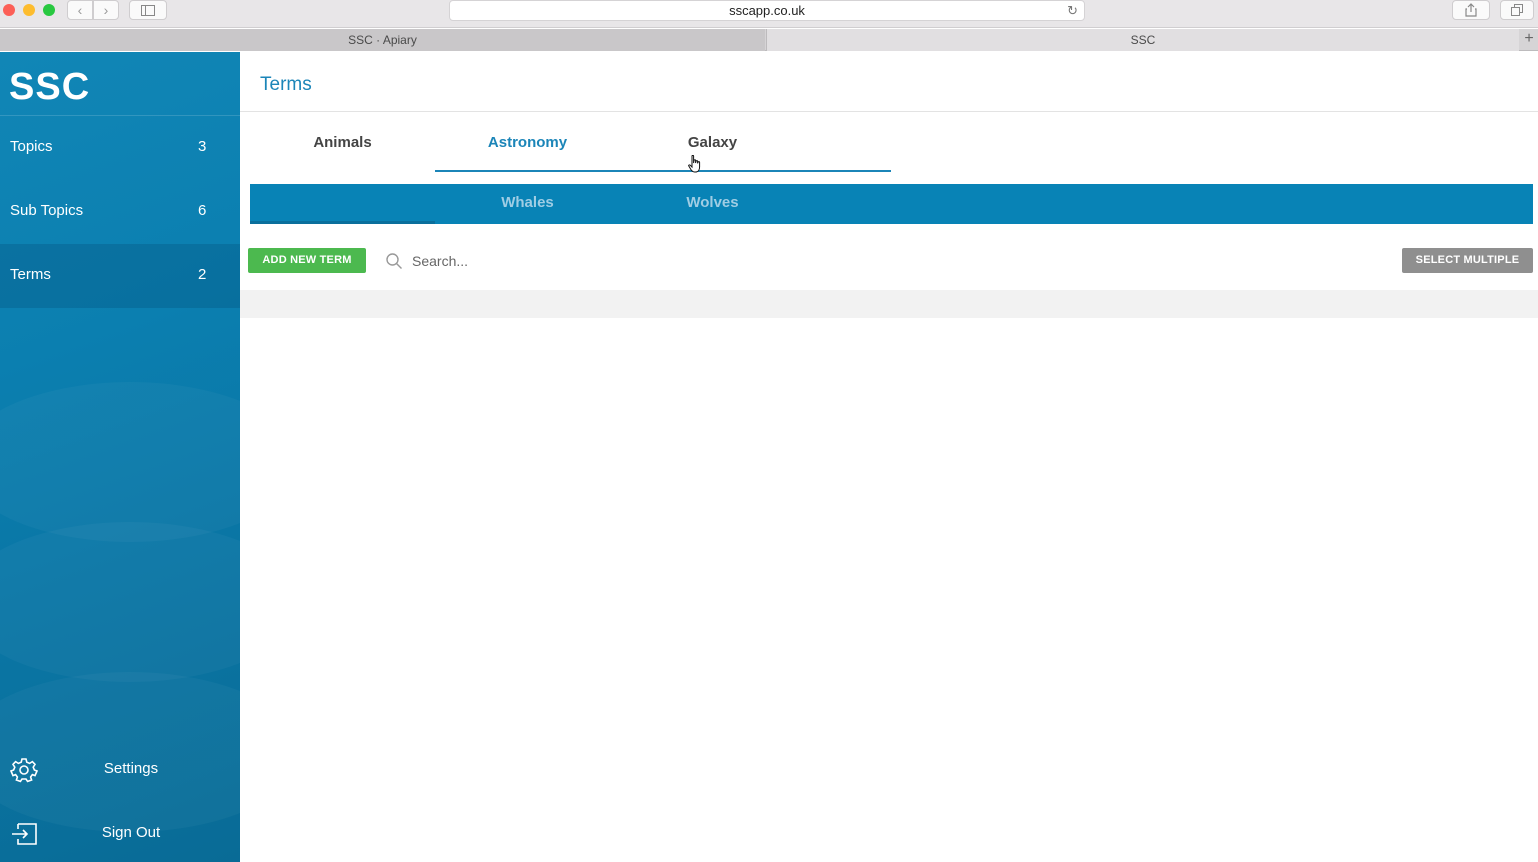 Image resolution: width=1538 pixels, height=862 pixels. I want to click on sign-out-button: Sign Out, so click(120, 837).